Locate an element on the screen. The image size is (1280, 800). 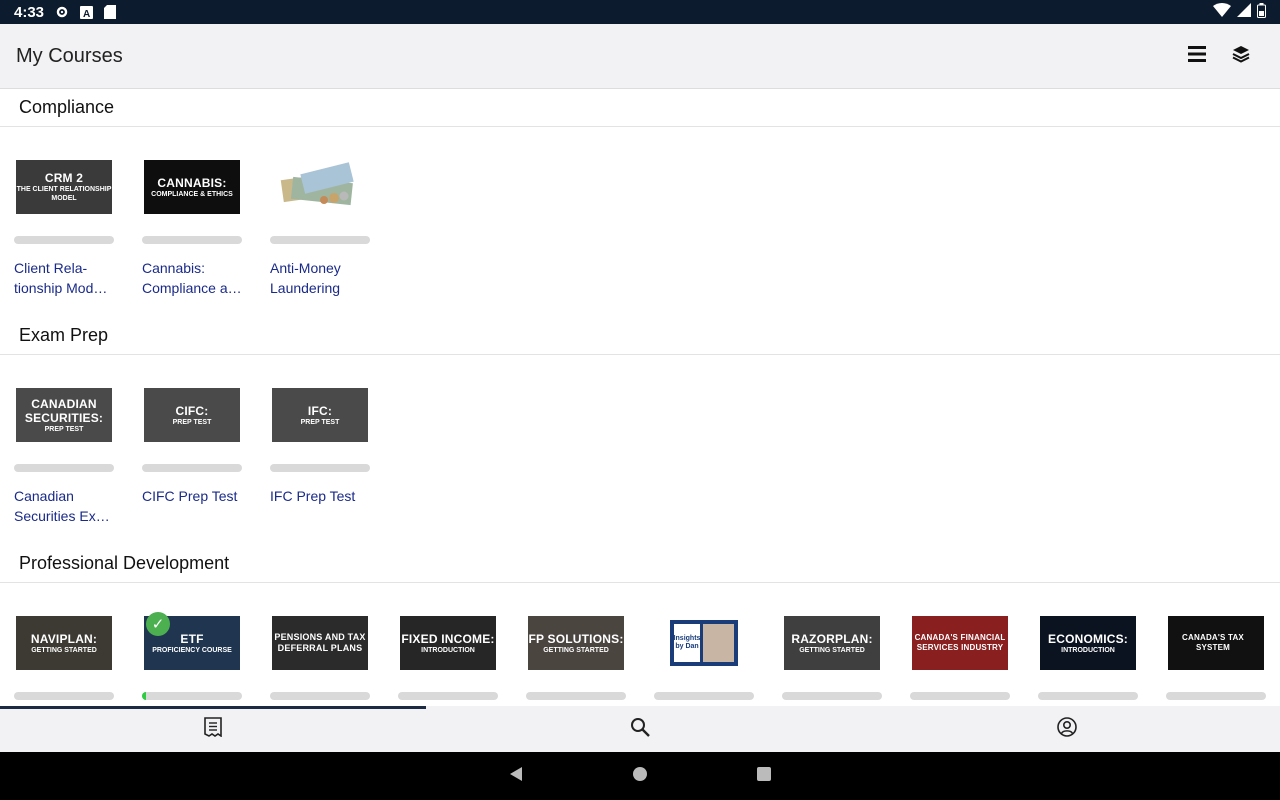
search-icon is located at coordinates (640, 729).